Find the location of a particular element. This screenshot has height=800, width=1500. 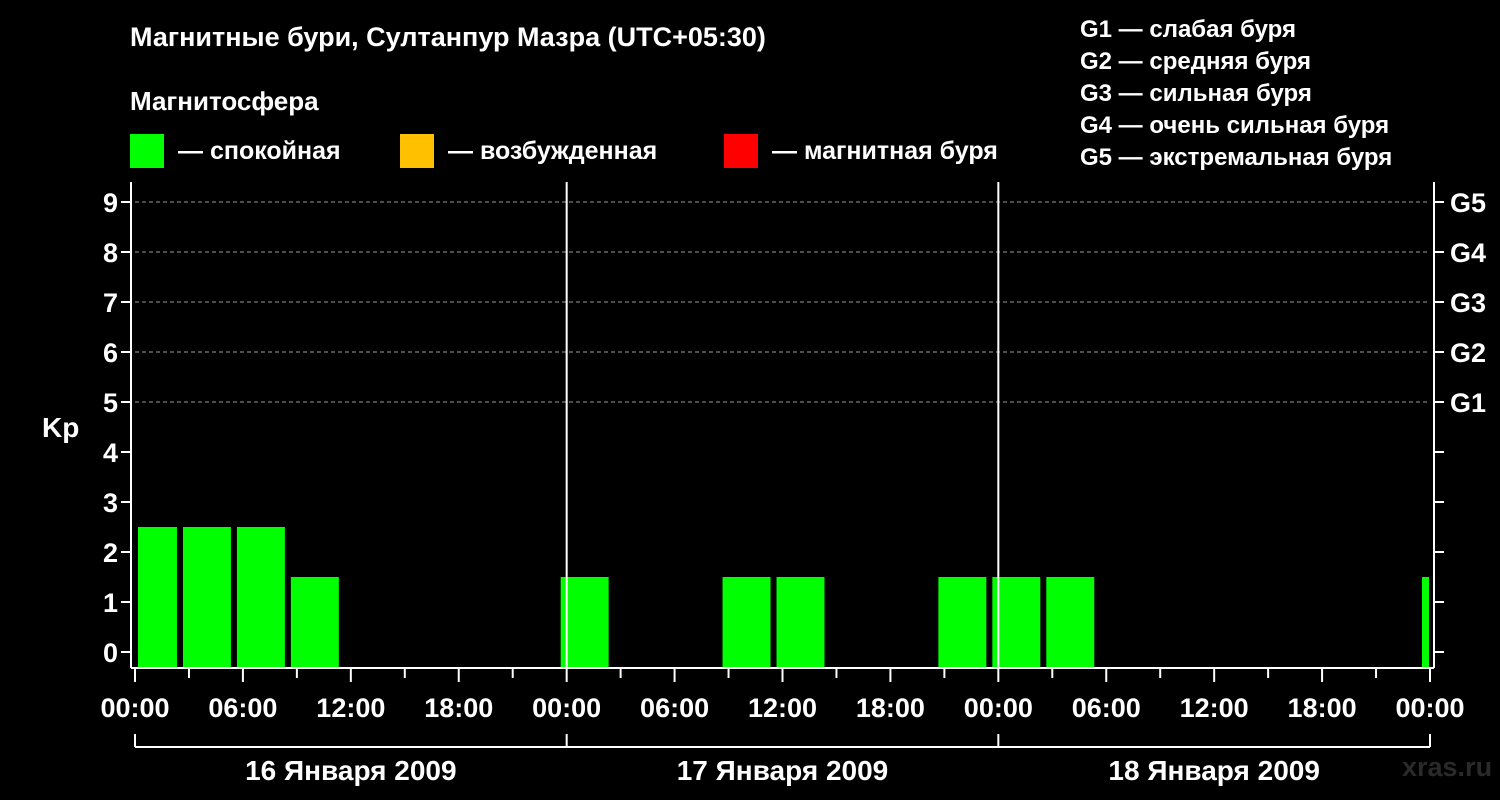

g-level-label: G1 is located at coordinates (1468, 403).